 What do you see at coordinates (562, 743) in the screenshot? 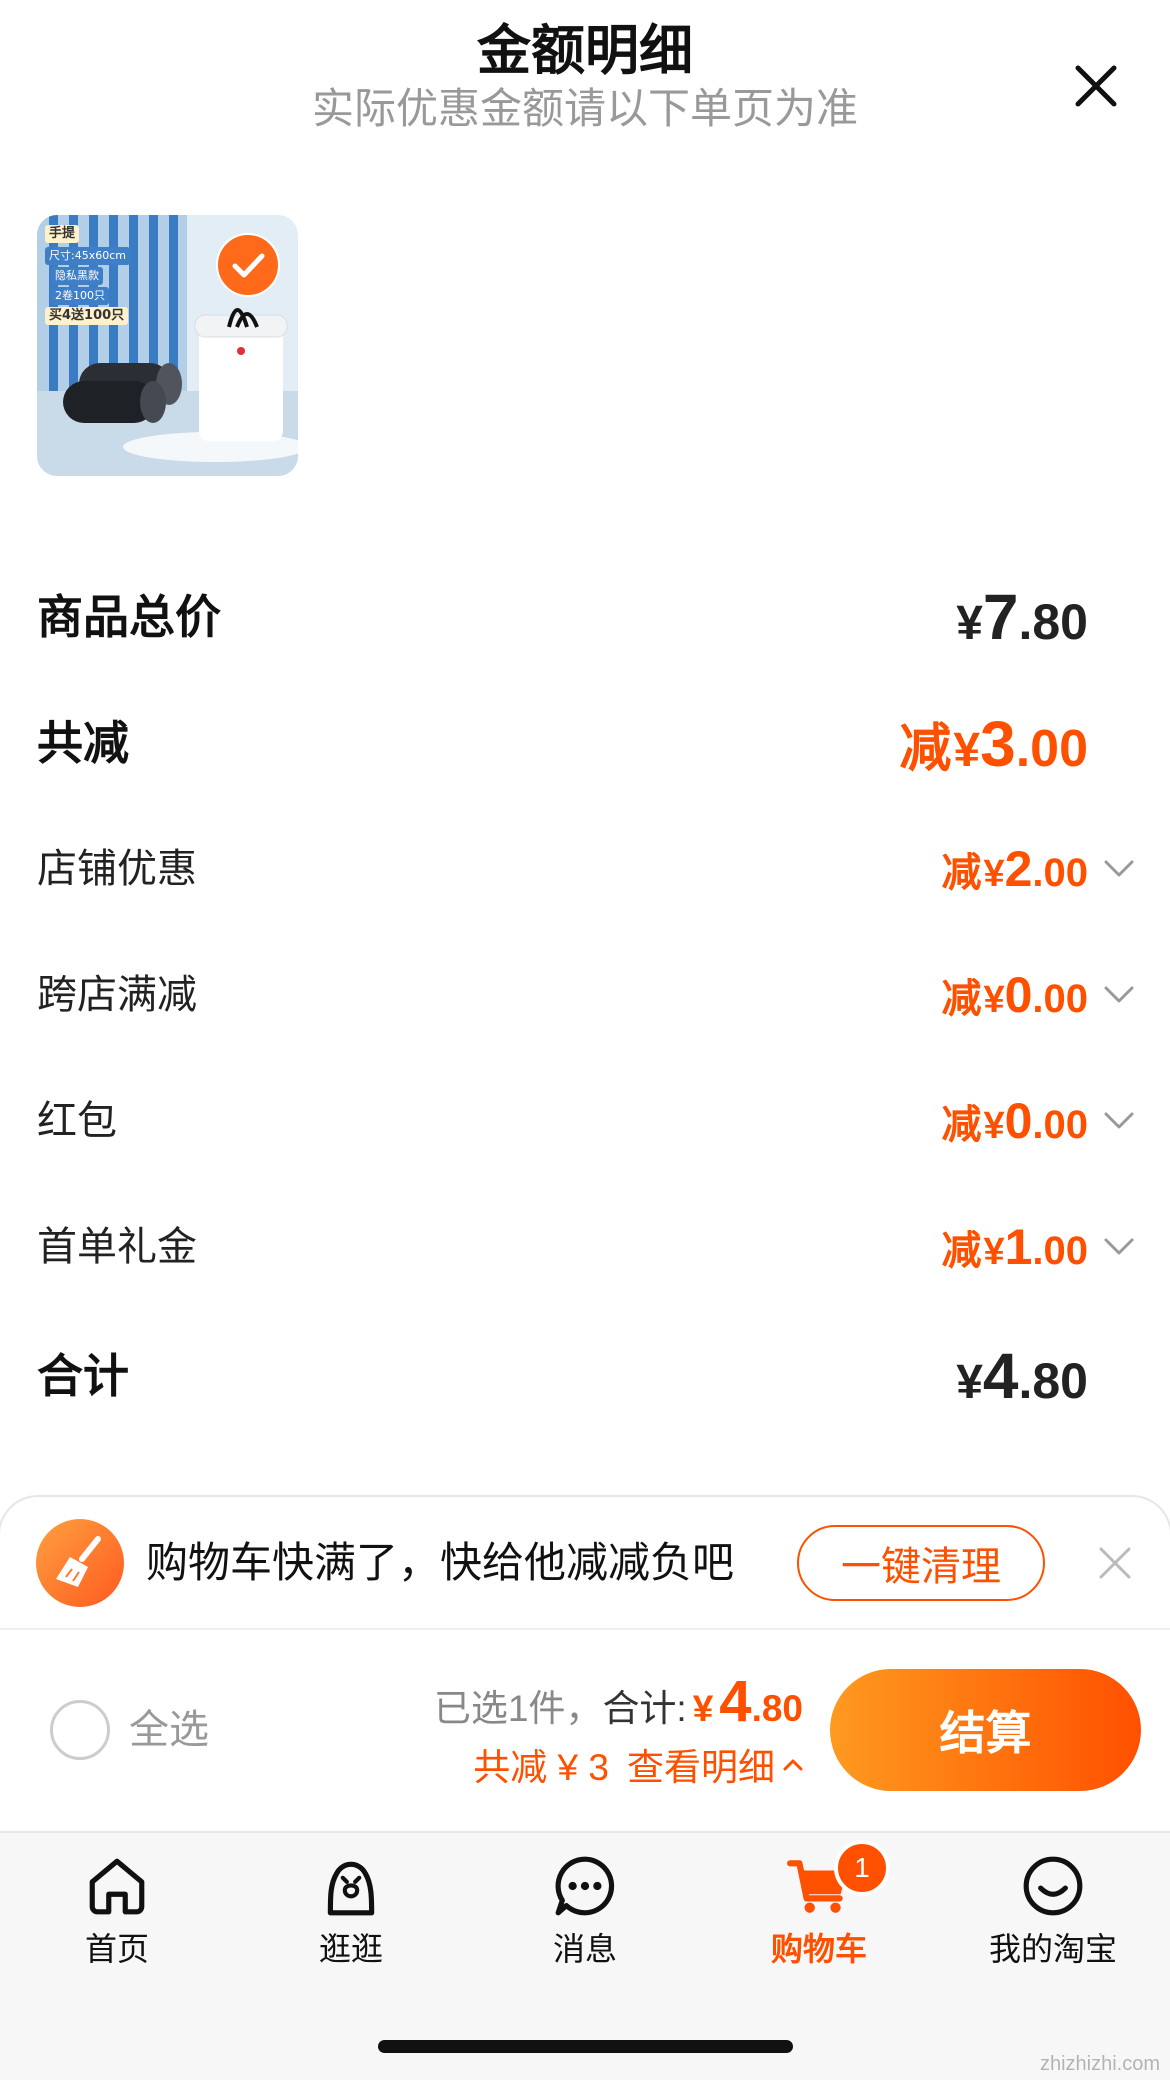
I see `row-total-discount: 共减 减 ¥ 3 .00` at bounding box center [562, 743].